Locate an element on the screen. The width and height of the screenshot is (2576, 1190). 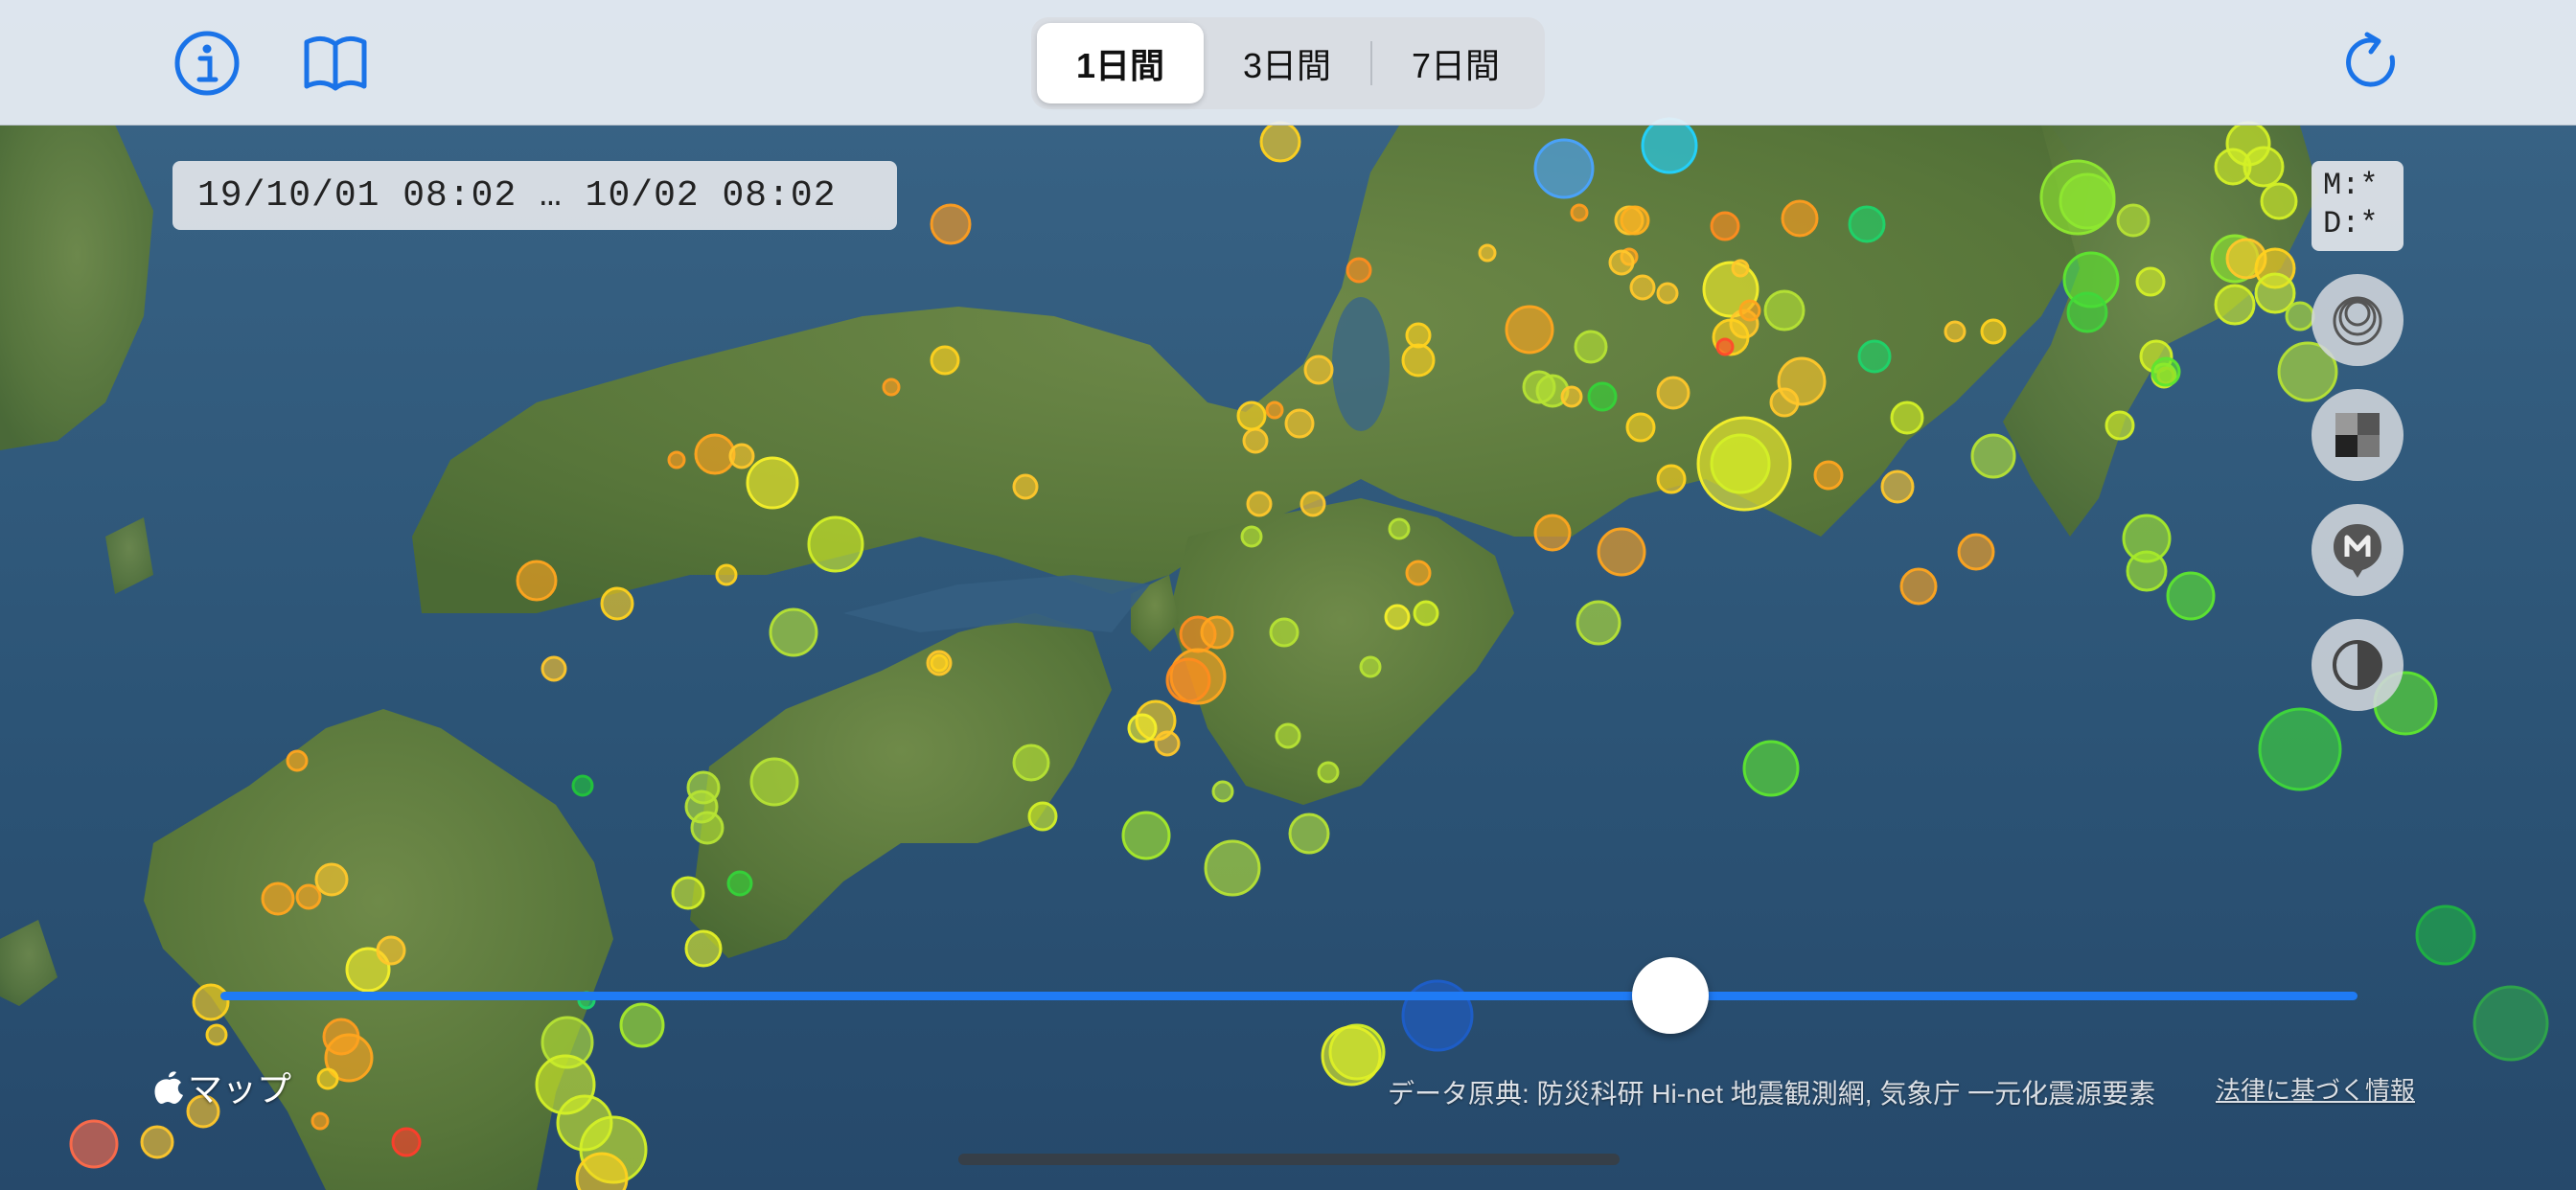
apple-maps-logo: マップ is located at coordinates (222, 1087).